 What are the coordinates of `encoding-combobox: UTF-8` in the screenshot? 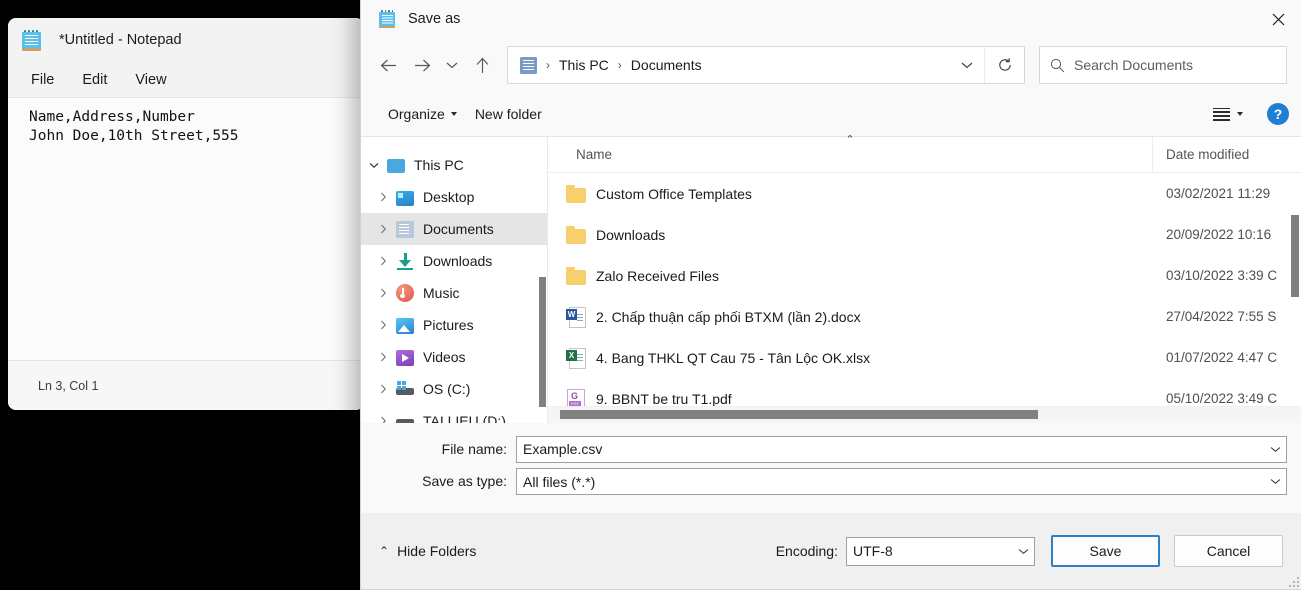 It's located at (940, 551).